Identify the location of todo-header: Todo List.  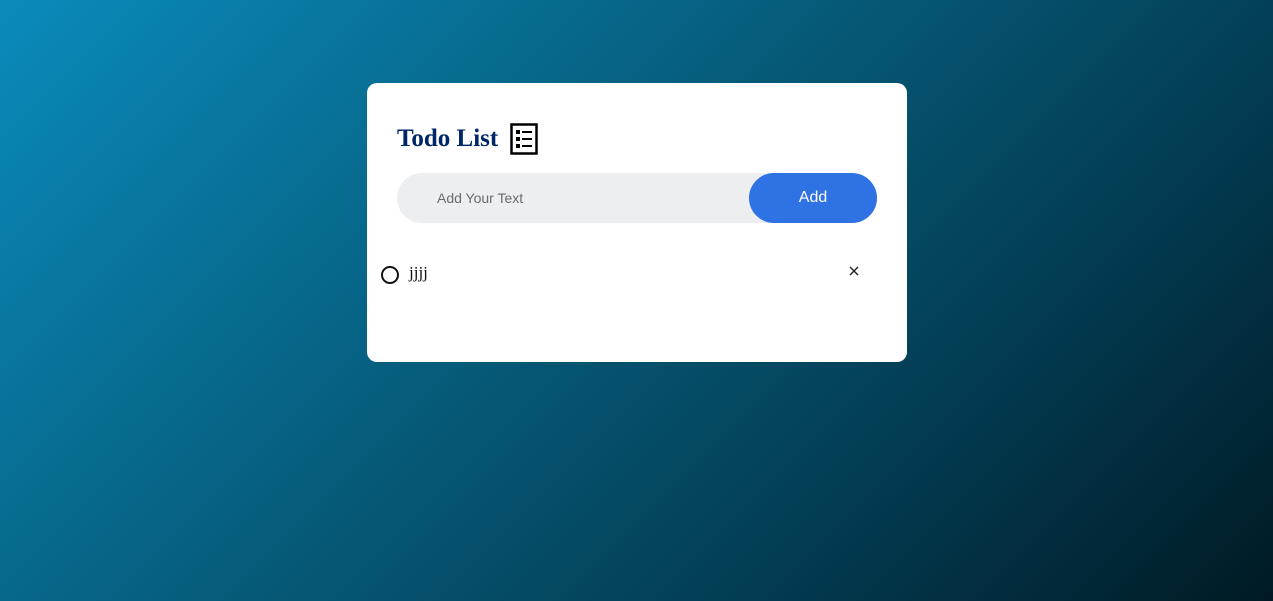
(467, 139).